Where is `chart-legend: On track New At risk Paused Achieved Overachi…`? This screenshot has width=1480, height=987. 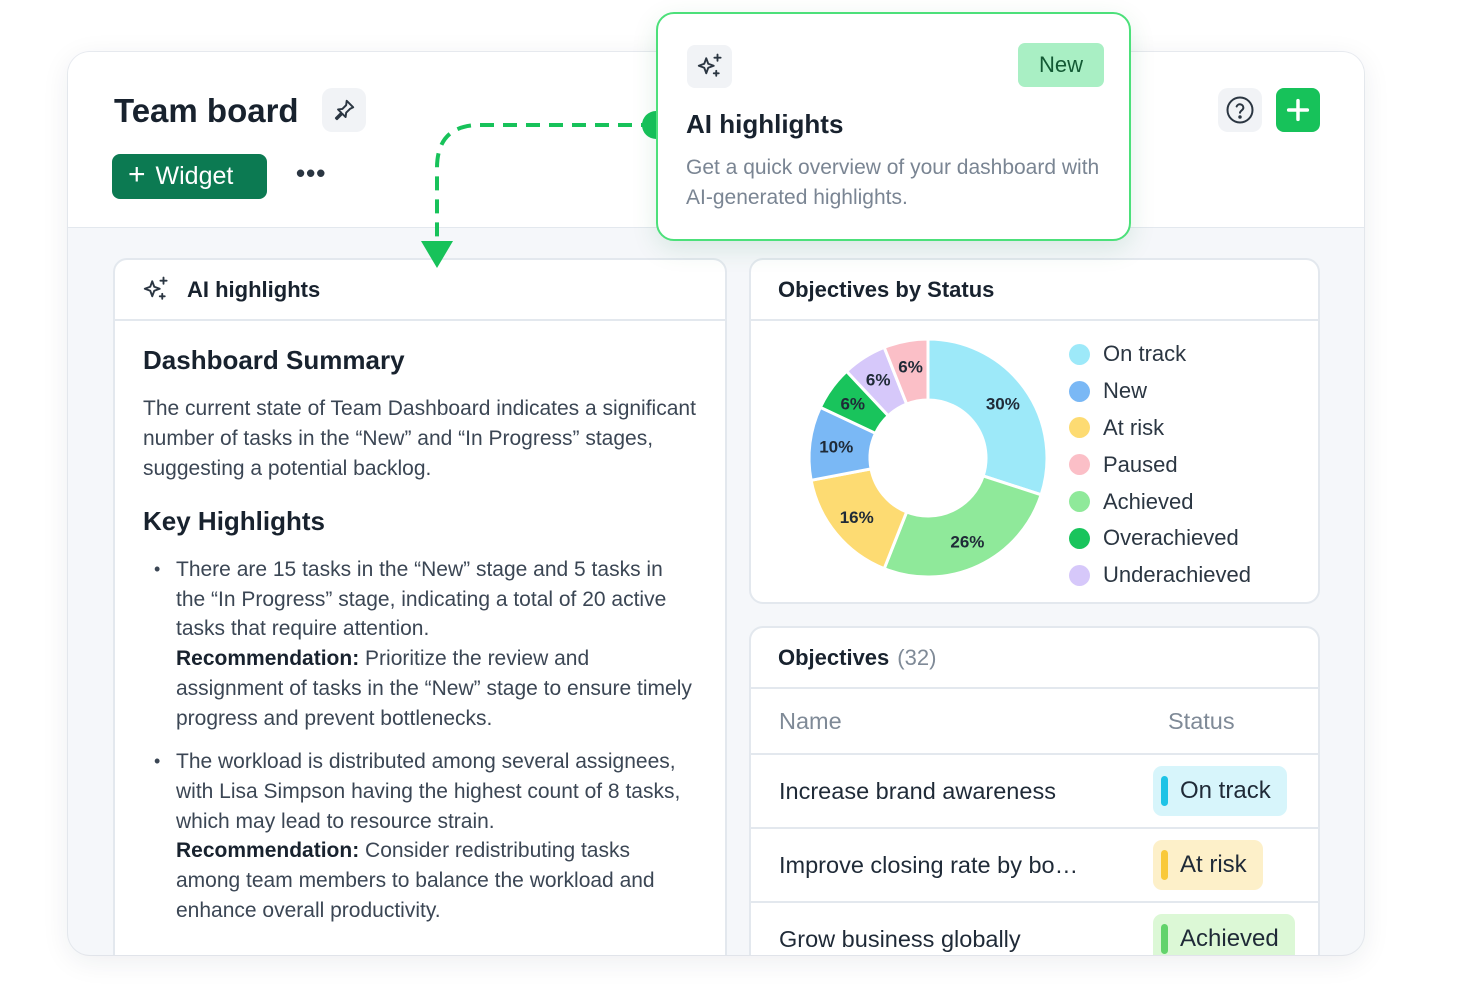
chart-legend: On track New At risk Paused Achieved Overachi… is located at coordinates (1160, 465).